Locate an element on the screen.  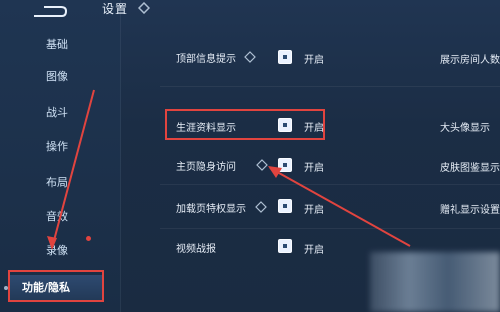
sidebar-item-label: 布局 is located at coordinates (57, 182).